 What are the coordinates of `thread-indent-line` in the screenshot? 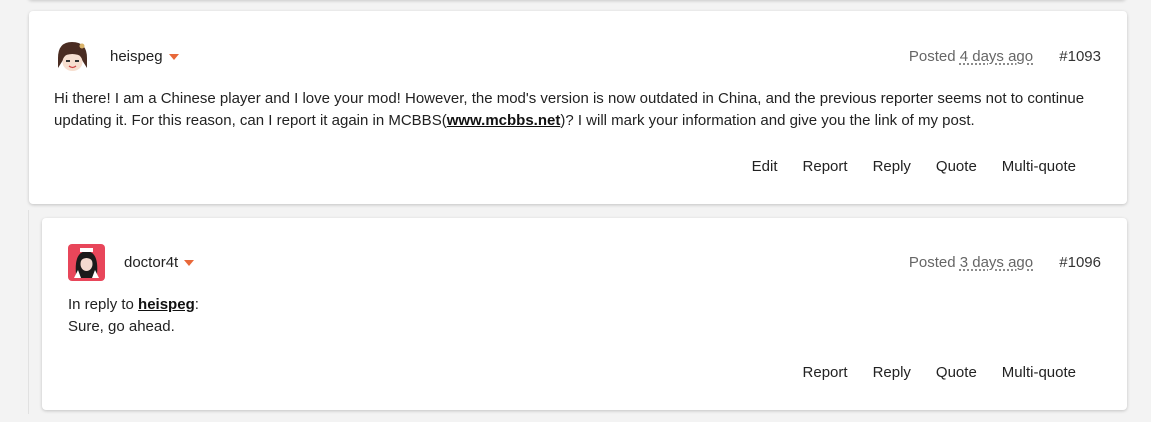 It's located at (28, 312).